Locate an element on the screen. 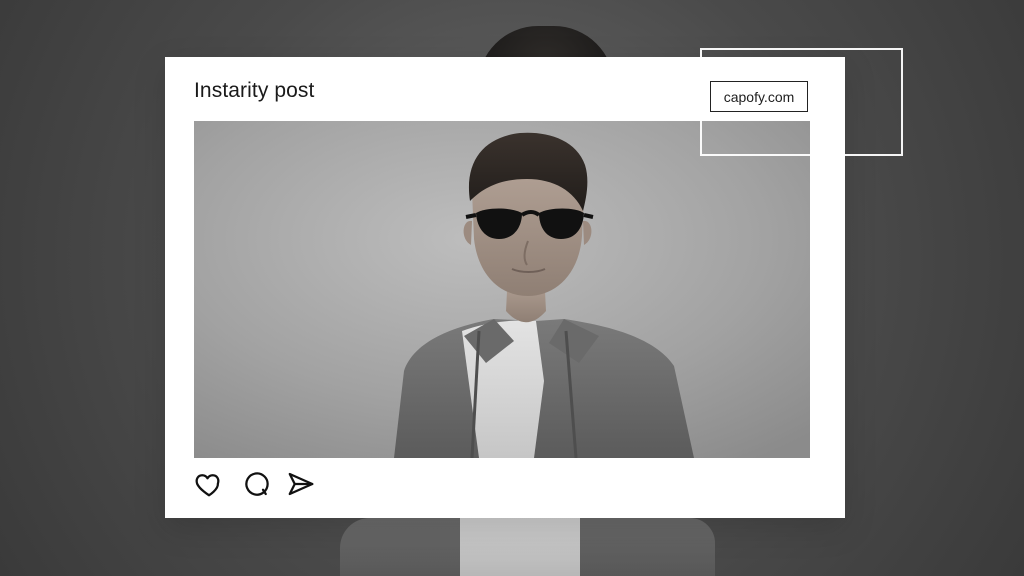 The height and width of the screenshot is (576, 1024). background-model-shirt is located at coordinates (520, 547).